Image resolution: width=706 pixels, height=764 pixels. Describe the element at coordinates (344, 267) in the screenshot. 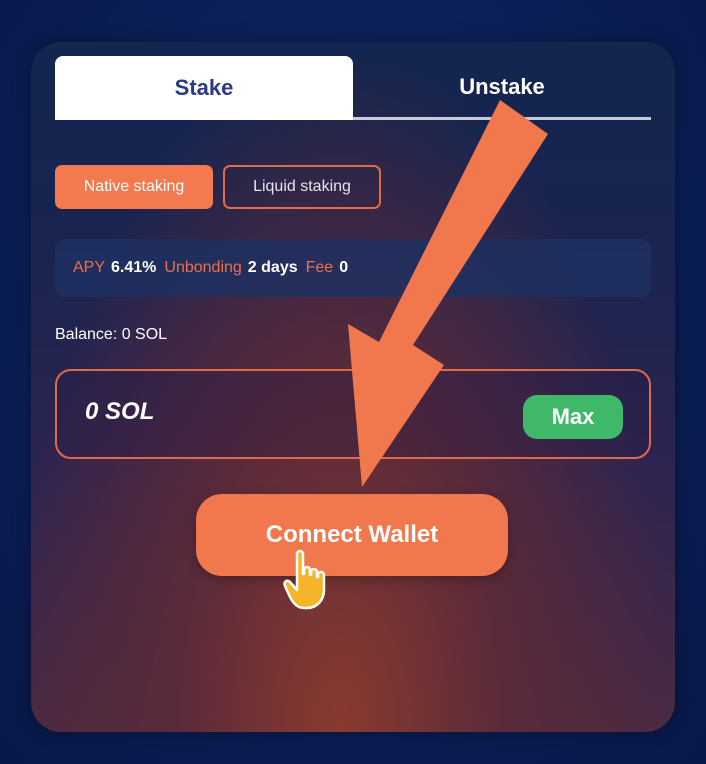

I see `fee-value: 0` at that location.